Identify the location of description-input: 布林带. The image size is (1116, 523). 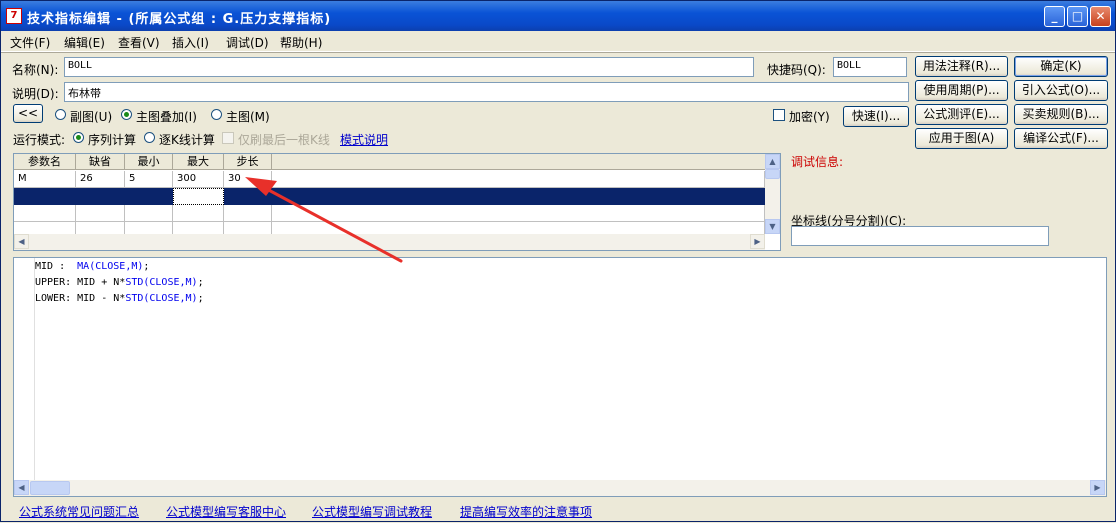
(486, 92).